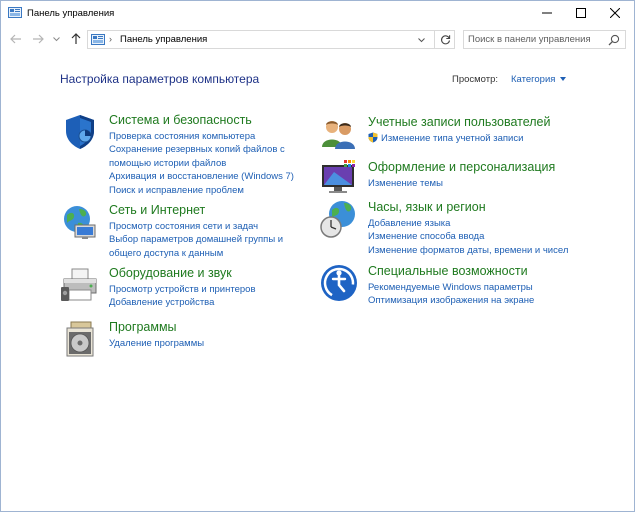  What do you see at coordinates (451, 287) in the screenshot?
I see `link-recommended-settings: Рекомендуемые Windows параметры` at bounding box center [451, 287].